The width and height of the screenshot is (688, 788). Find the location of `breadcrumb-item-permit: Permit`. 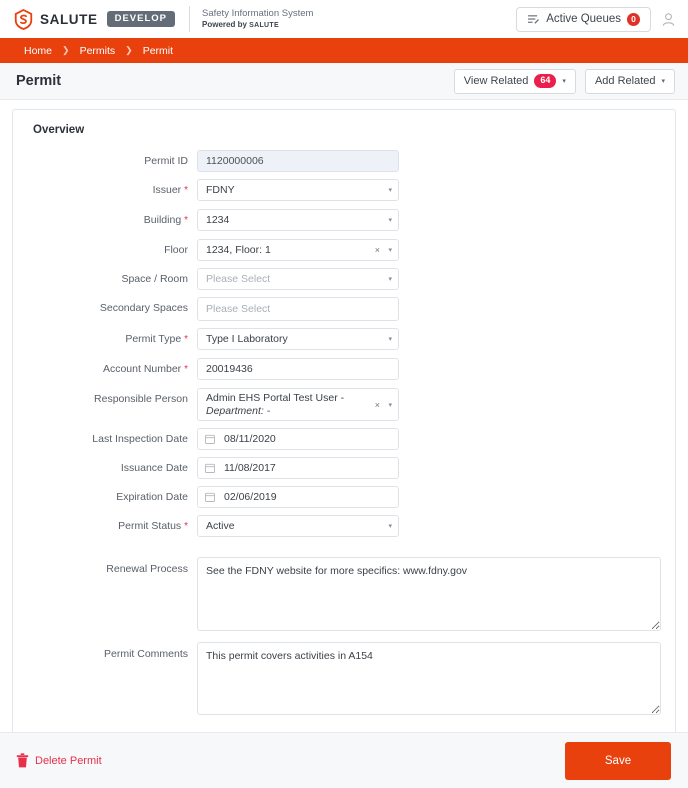

breadcrumb-item-permit: Permit is located at coordinates (158, 50).